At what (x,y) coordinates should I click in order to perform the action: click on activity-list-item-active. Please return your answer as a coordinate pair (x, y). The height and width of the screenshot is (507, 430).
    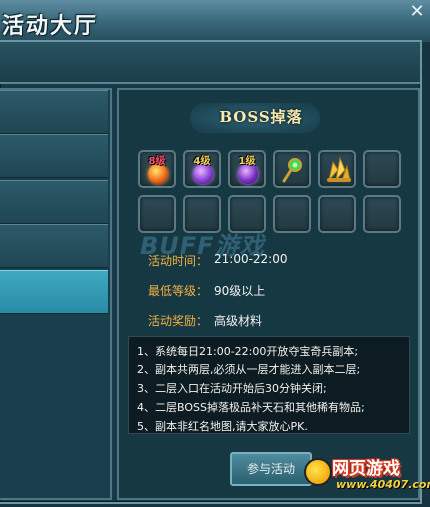
    Looking at the image, I should click on (54, 292).